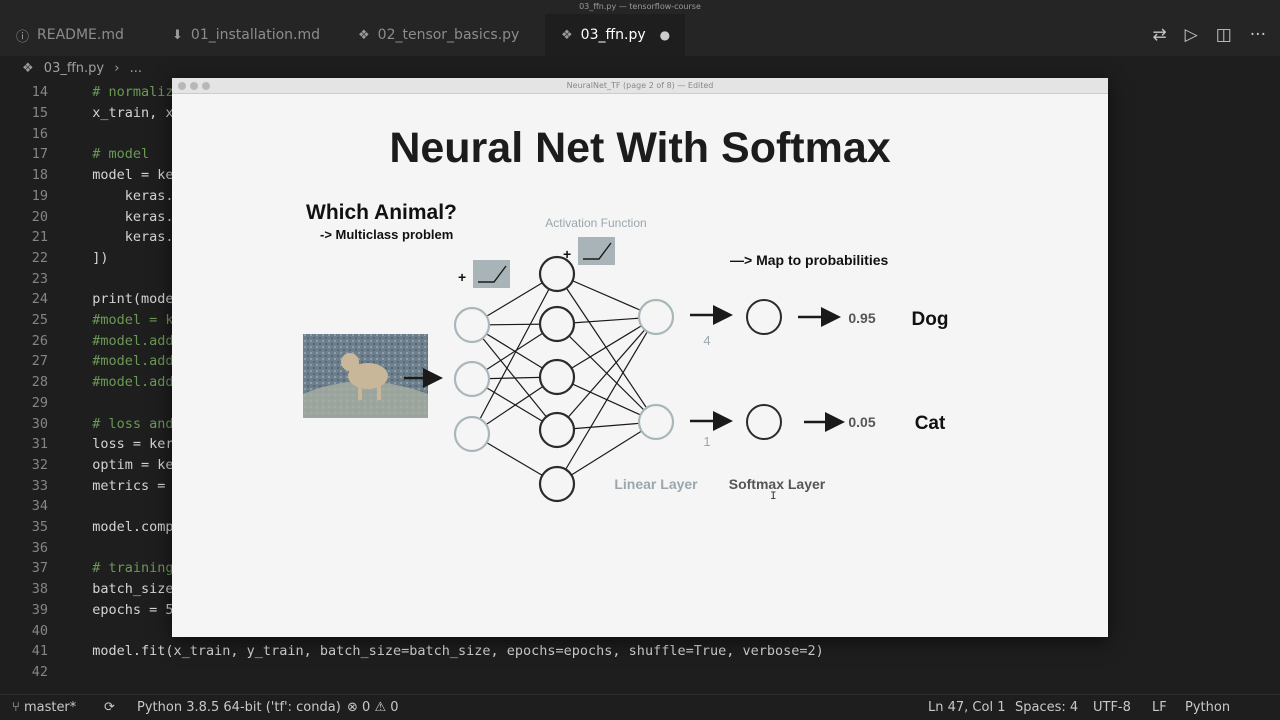  Describe the element at coordinates (80, 35) in the screenshot. I see `tab-label: README.md` at that location.